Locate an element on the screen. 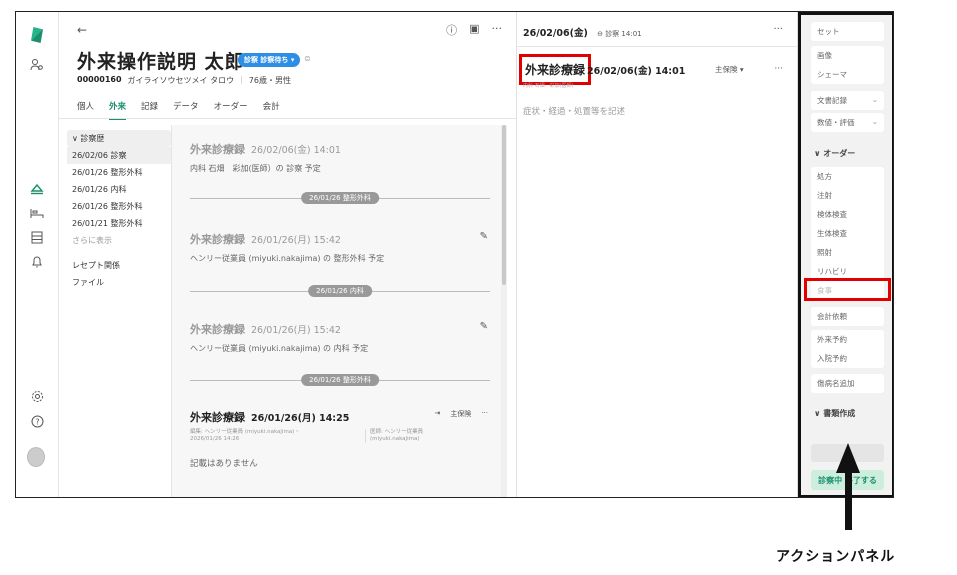  timeline-scrollbar is located at coordinates (504, 311).